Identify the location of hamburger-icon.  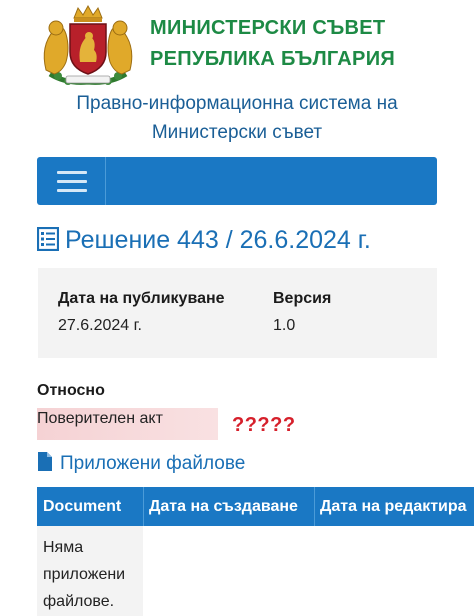
(72, 172).